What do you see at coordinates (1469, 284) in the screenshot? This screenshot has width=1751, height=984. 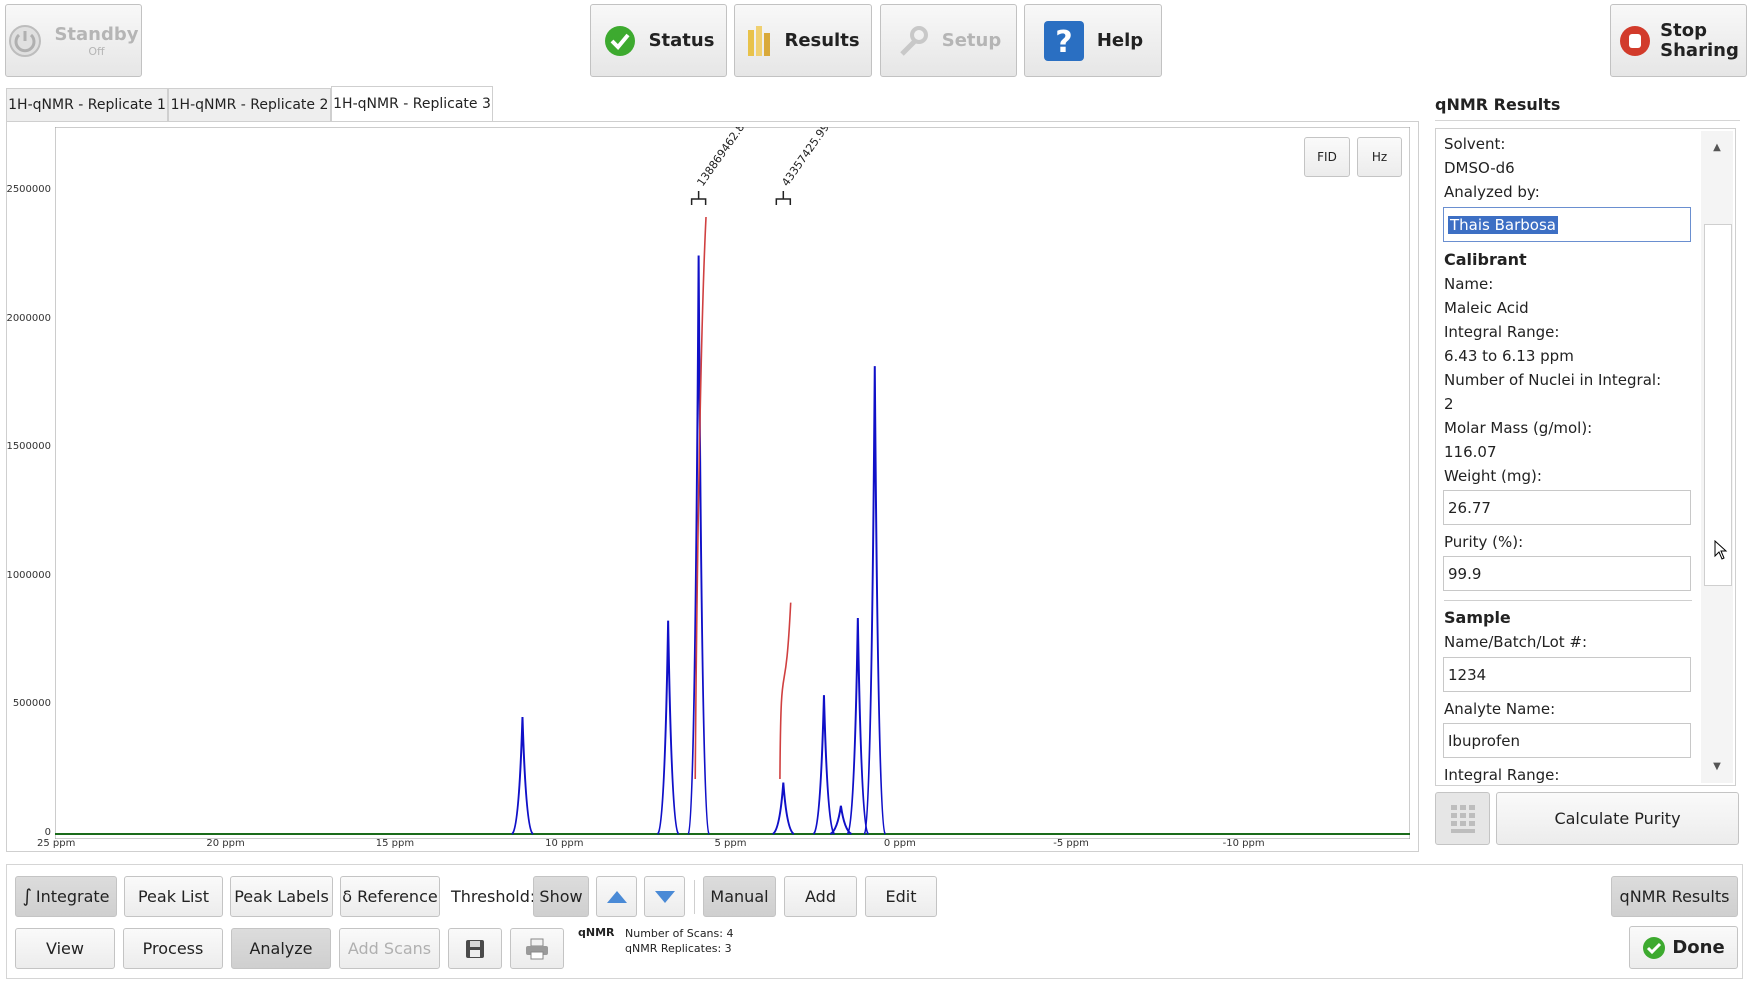 I see `calibrant-name-label: Name:` at bounding box center [1469, 284].